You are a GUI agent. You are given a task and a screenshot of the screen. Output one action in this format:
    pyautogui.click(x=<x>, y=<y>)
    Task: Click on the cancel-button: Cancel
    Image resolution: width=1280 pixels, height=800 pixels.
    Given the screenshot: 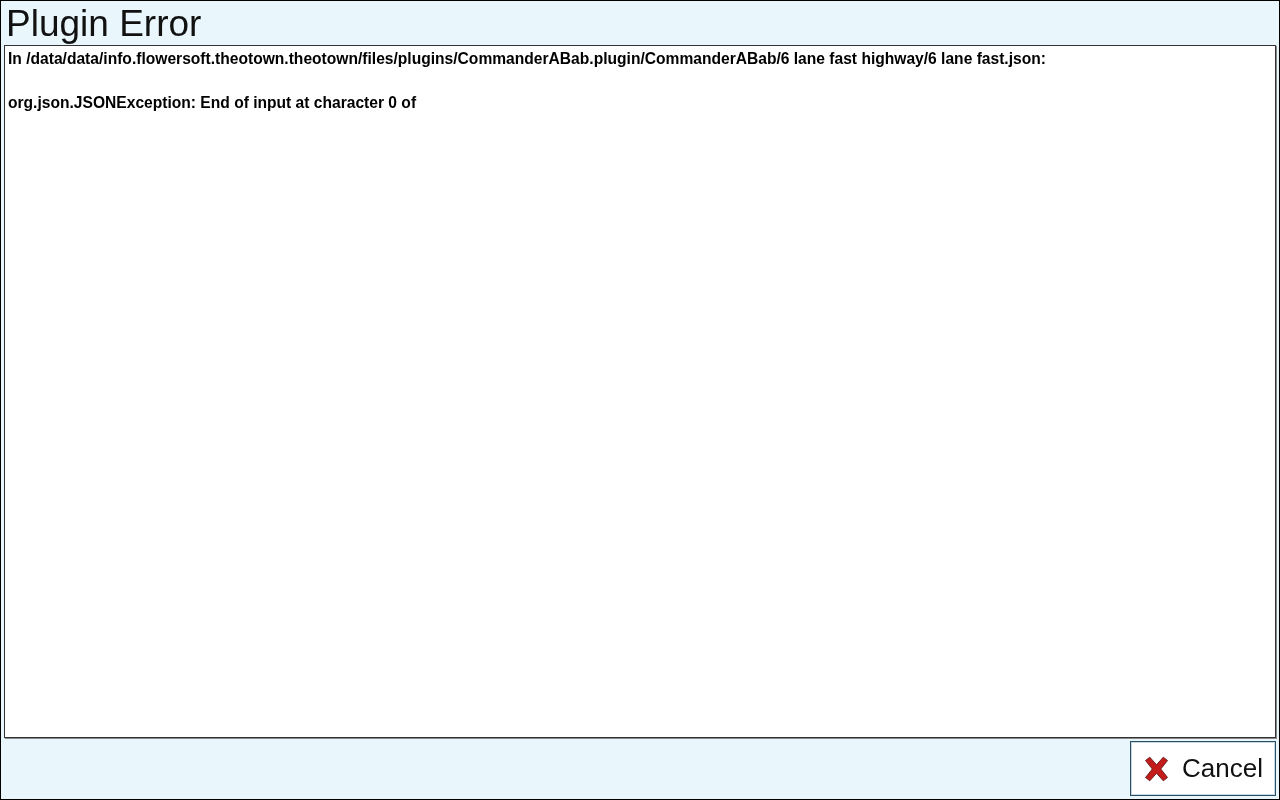 What is the action you would take?
    pyautogui.click(x=1203, y=768)
    